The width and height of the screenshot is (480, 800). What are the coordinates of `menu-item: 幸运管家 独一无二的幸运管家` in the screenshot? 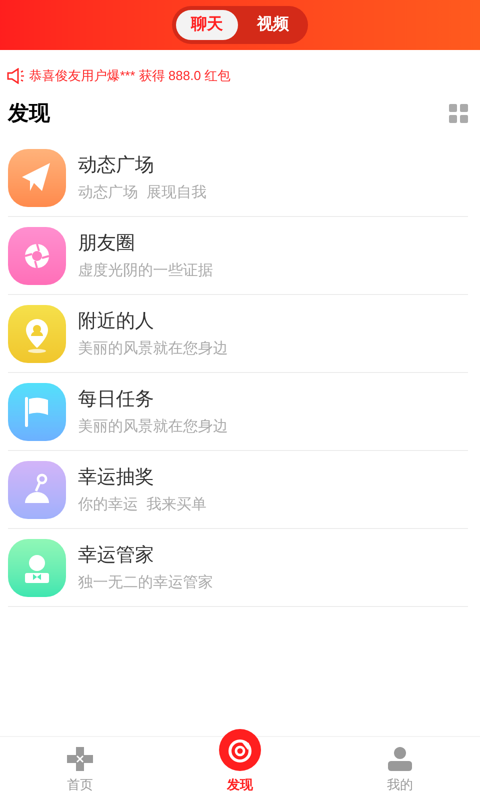 It's located at (238, 568).